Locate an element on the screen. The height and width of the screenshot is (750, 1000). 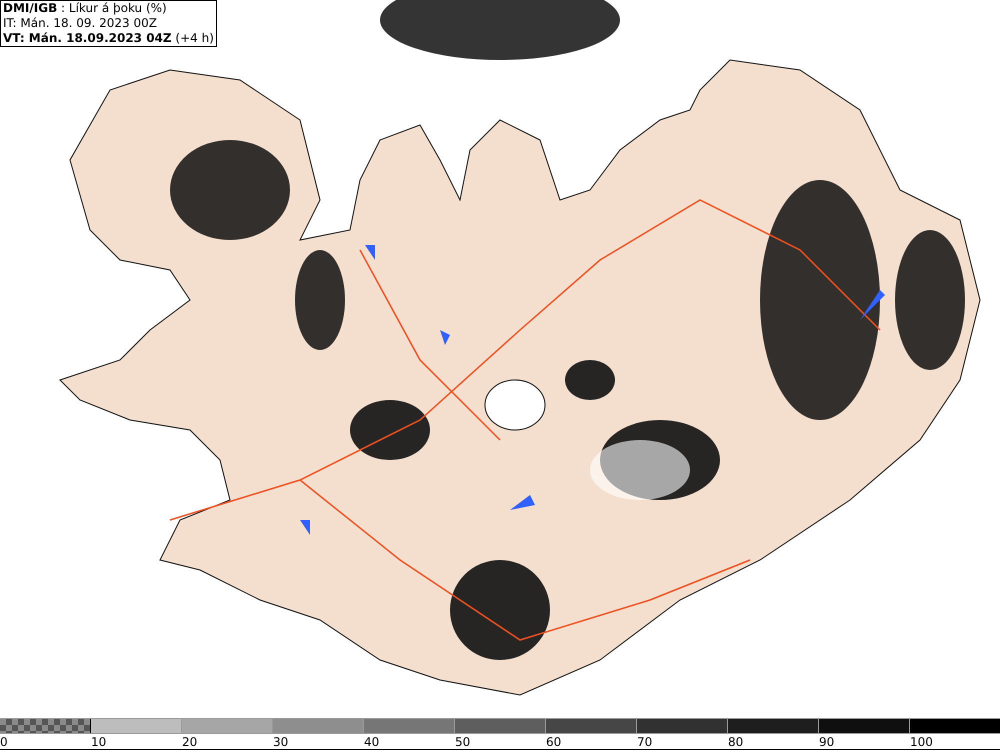
info-line: DMI/IGB : Líkur á þoku (%) is located at coordinates (85, 8).